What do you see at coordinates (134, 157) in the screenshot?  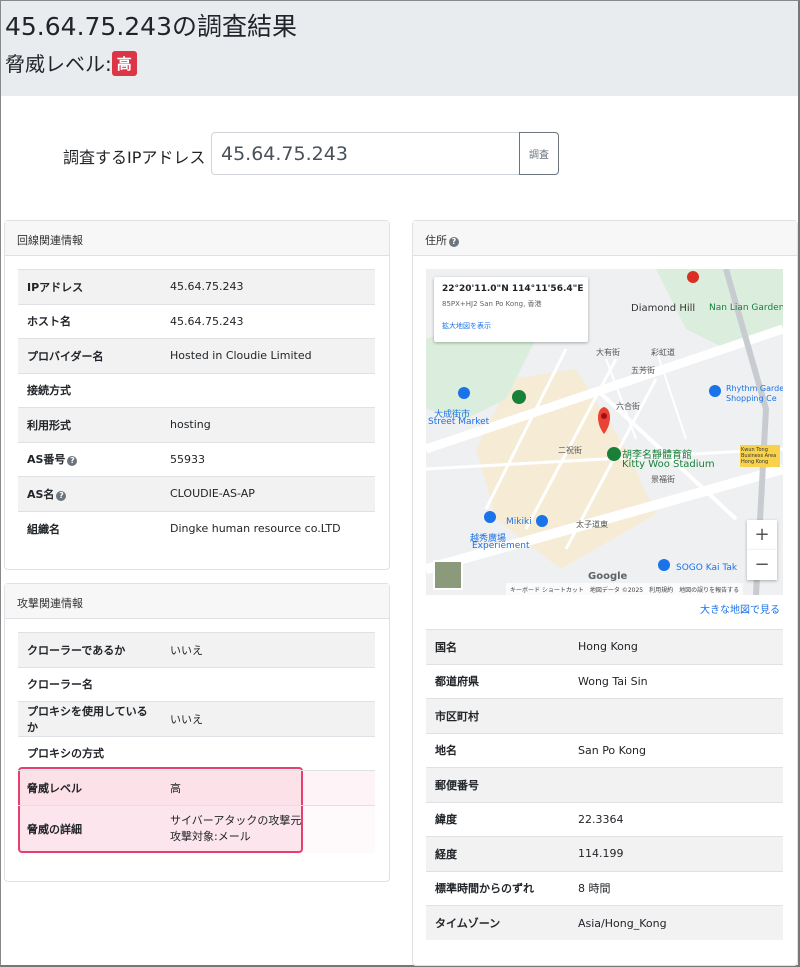 I see `search-label: 調査するIPアドレス` at bounding box center [134, 157].